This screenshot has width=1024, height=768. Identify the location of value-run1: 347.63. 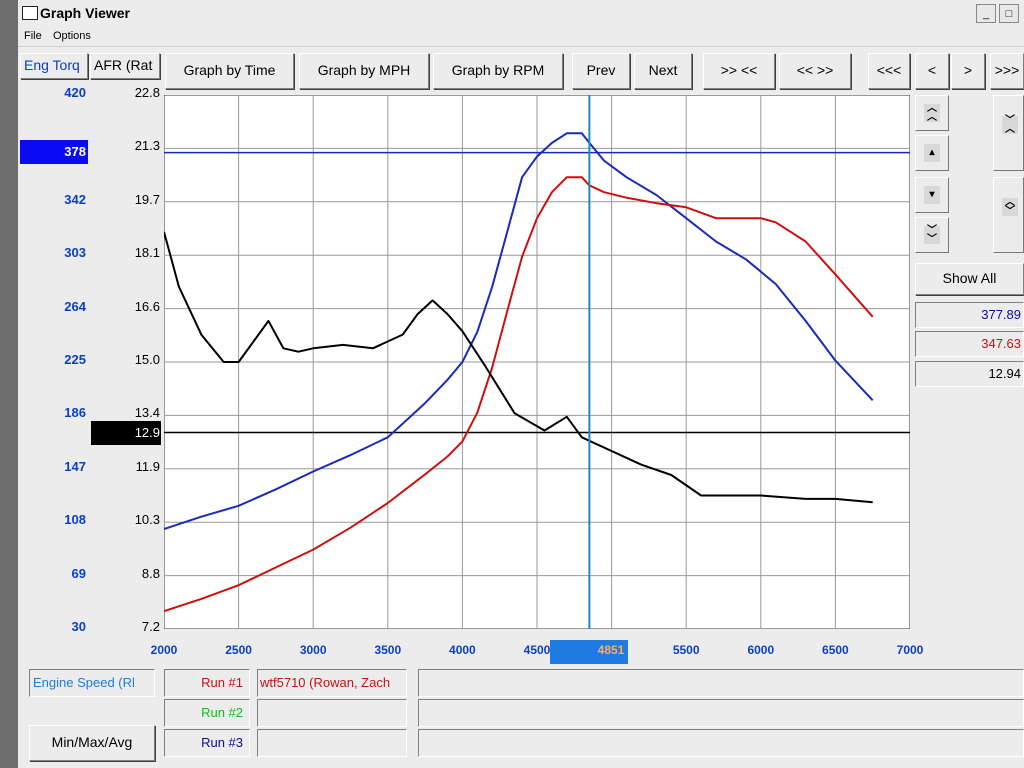
(969, 344).